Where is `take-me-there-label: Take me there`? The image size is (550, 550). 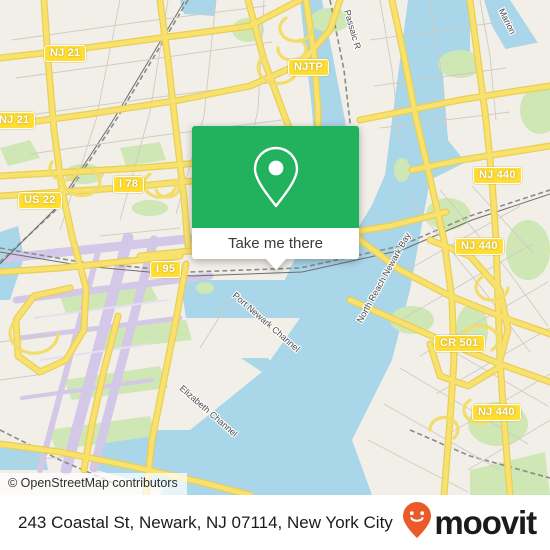
take-me-there-label: Take me there is located at coordinates (275, 243).